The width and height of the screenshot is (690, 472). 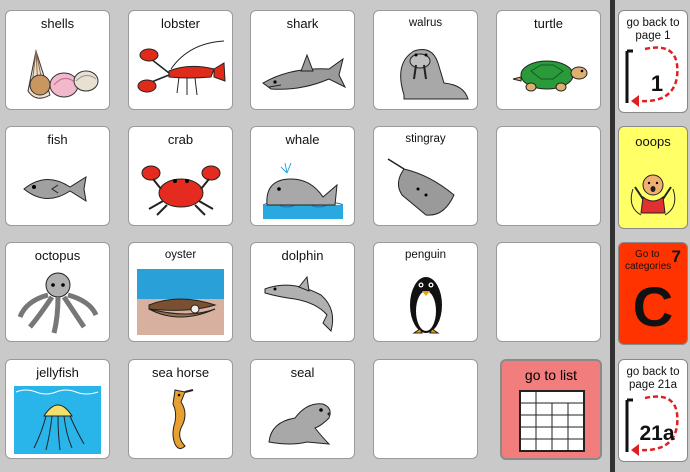 I want to click on cell-label: dolphin, so click(x=302, y=255).